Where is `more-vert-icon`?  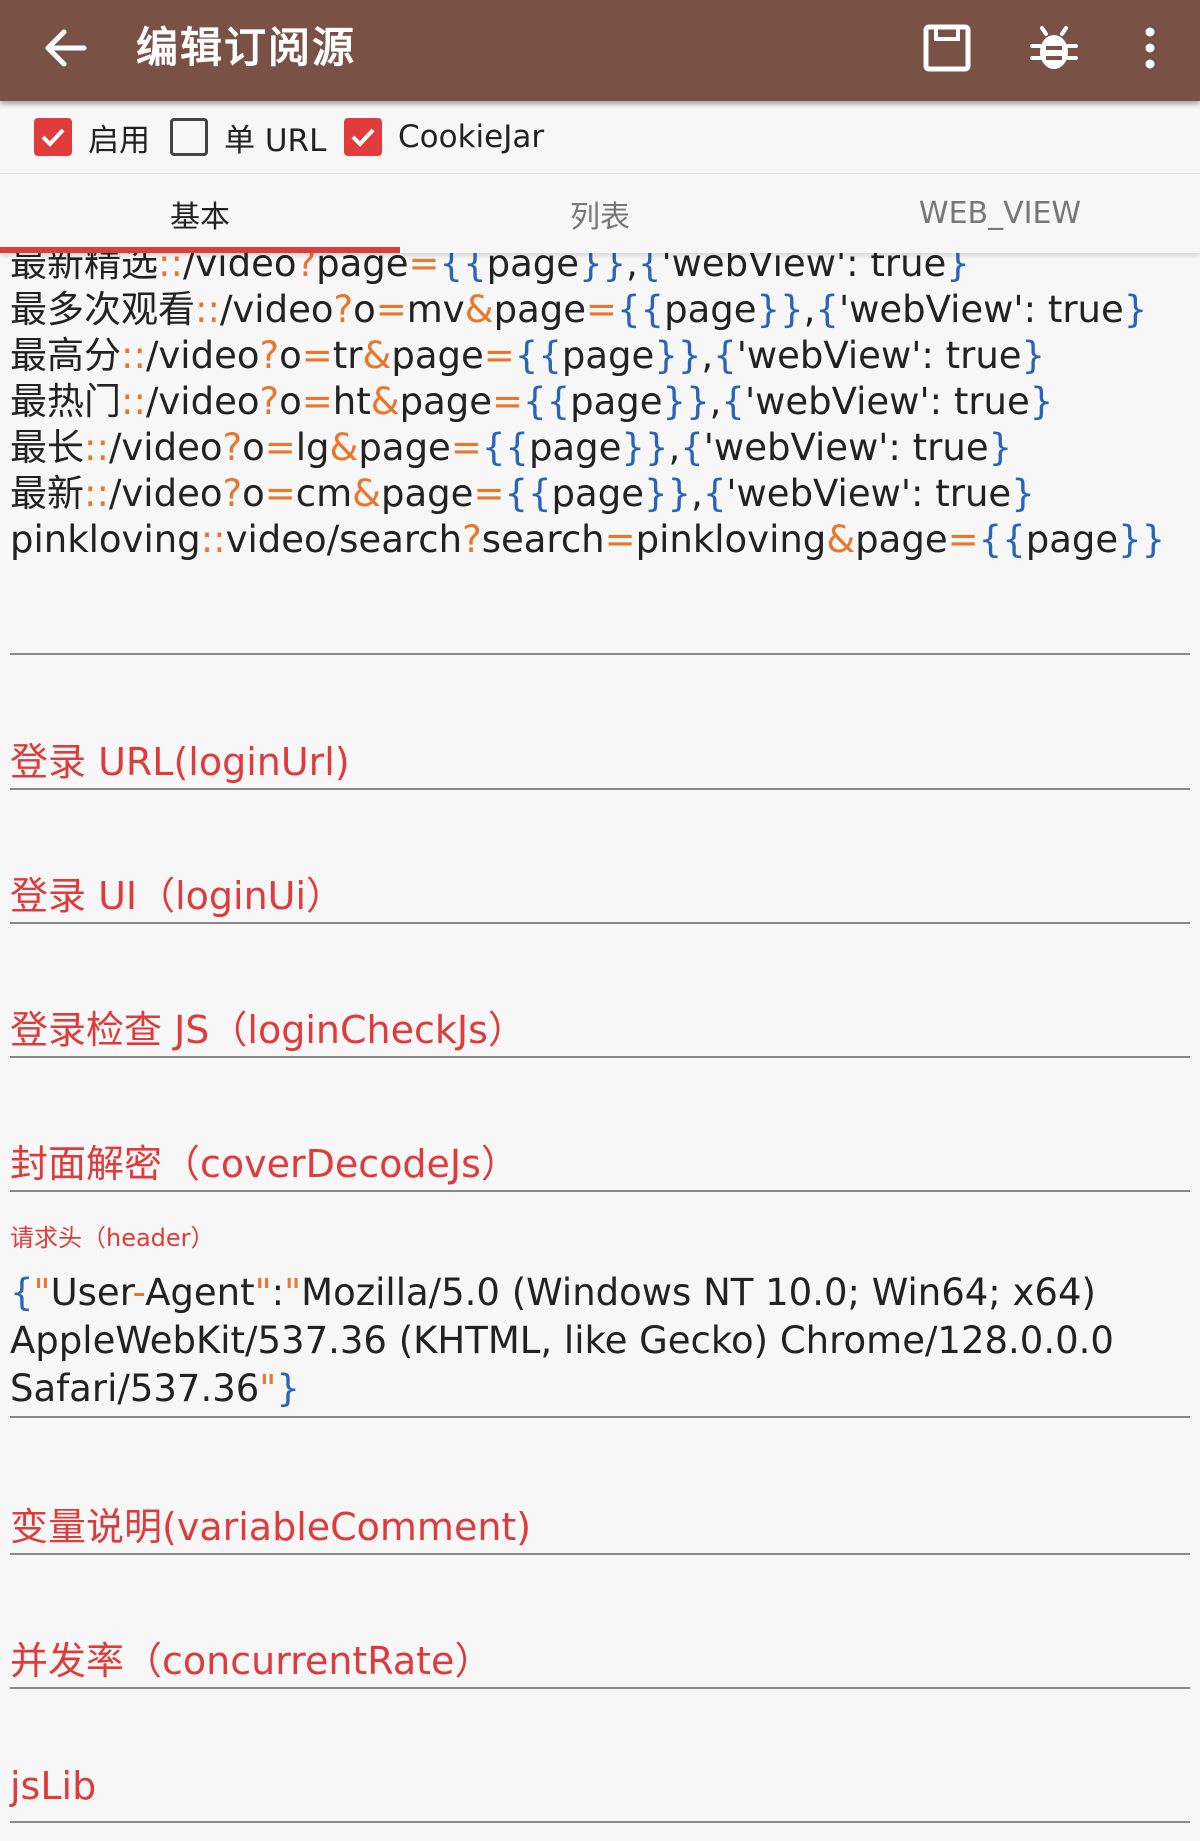 more-vert-icon is located at coordinates (1150, 48).